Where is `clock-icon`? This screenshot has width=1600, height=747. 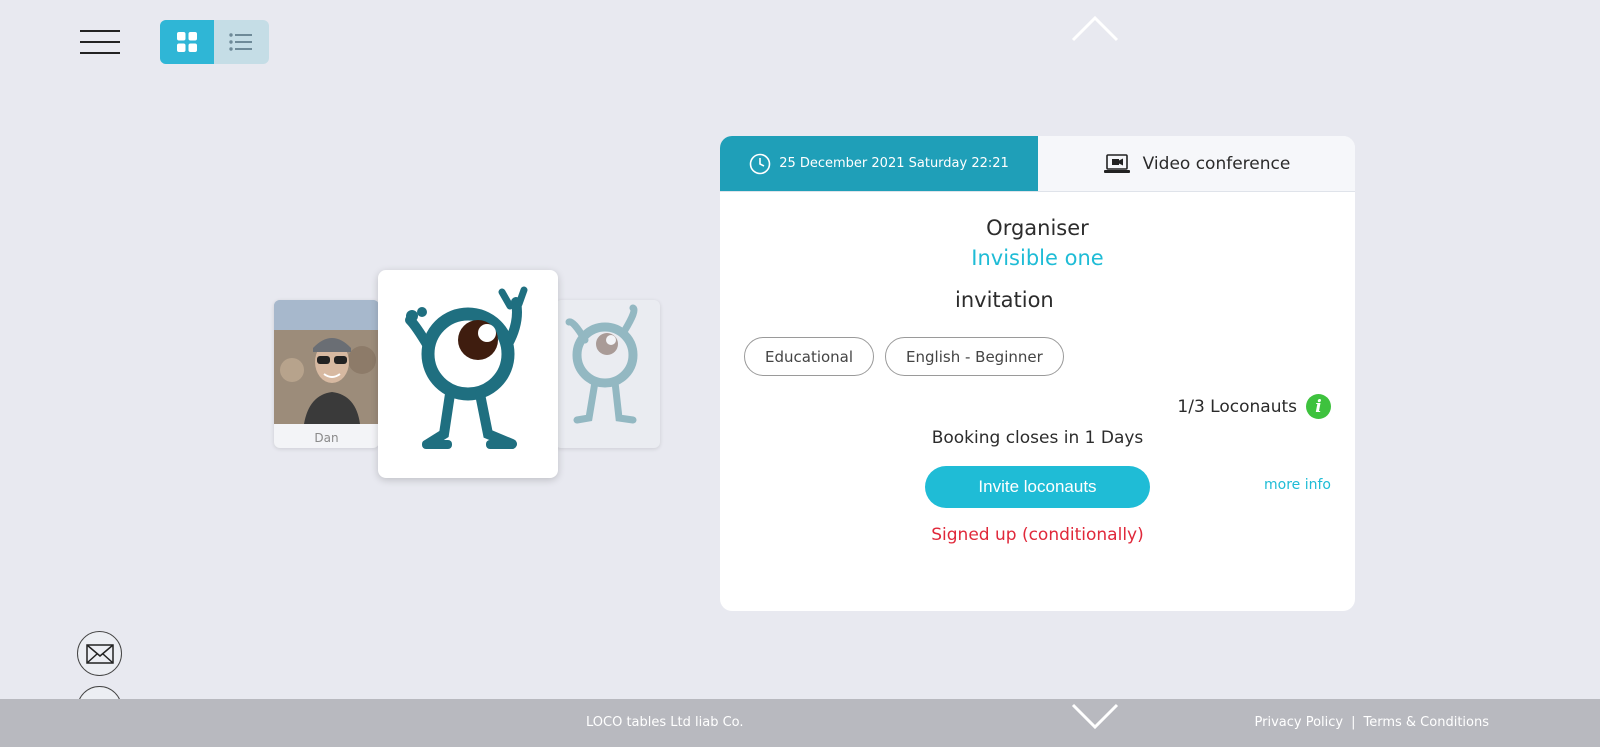 clock-icon is located at coordinates (760, 163).